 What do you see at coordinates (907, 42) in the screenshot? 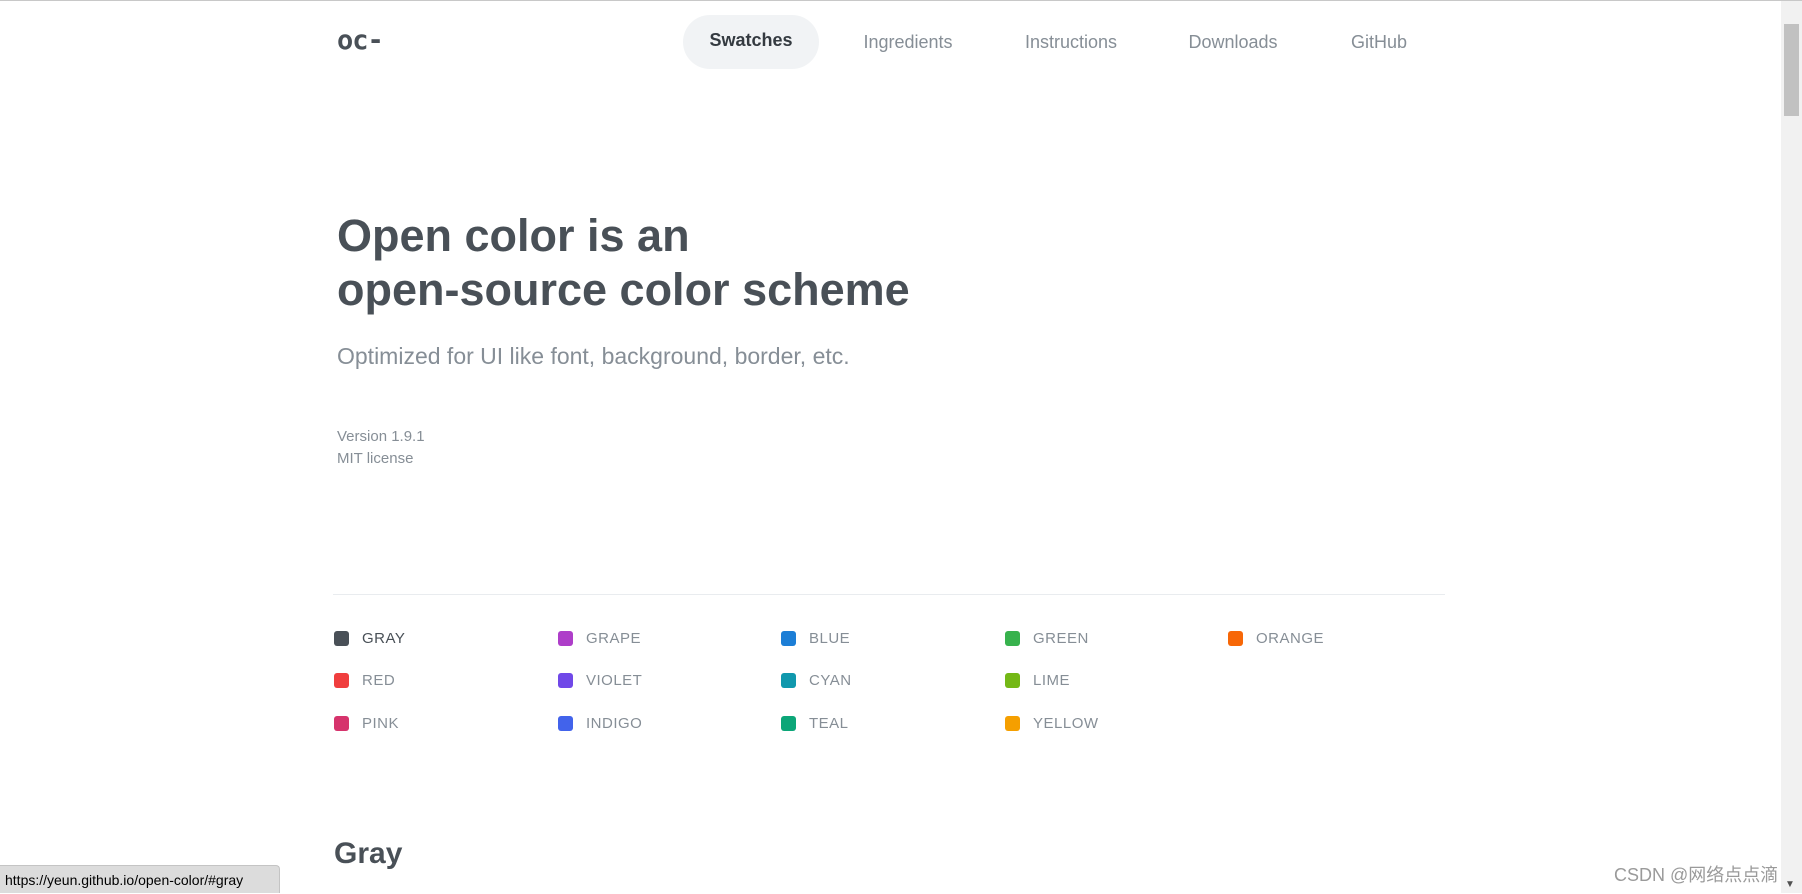
I see `nav-ingredients: Ingredients` at bounding box center [907, 42].